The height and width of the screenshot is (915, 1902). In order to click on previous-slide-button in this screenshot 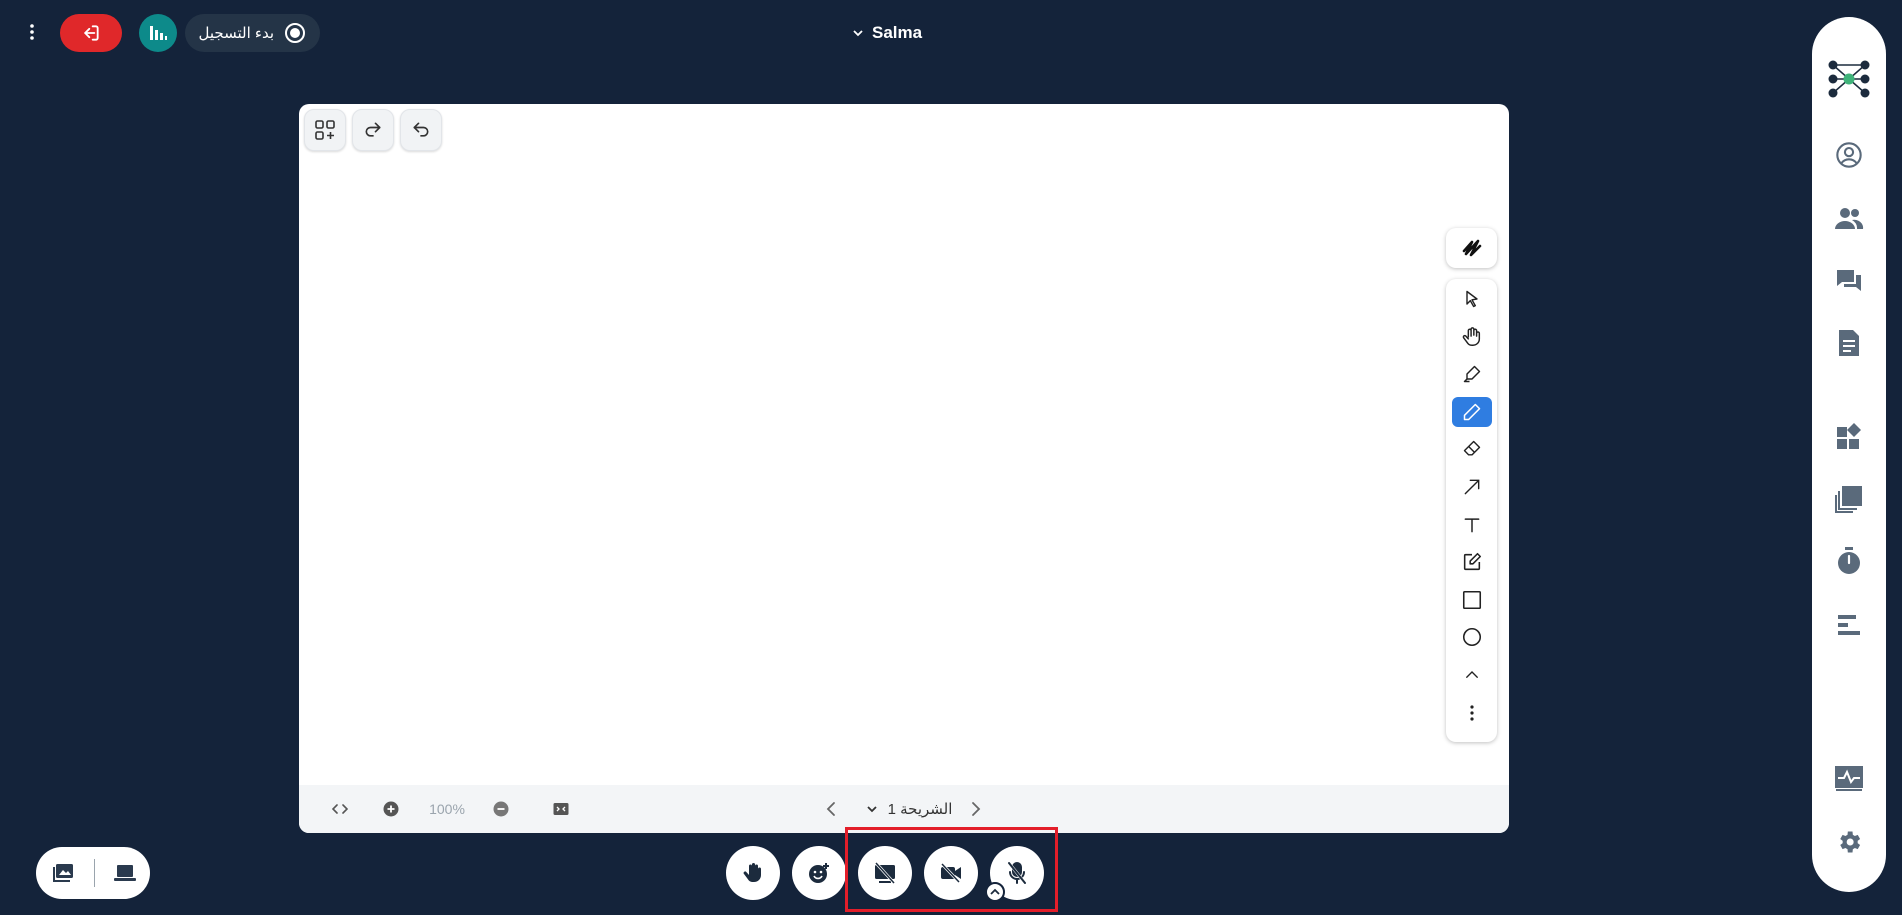, I will do `click(831, 809)`.